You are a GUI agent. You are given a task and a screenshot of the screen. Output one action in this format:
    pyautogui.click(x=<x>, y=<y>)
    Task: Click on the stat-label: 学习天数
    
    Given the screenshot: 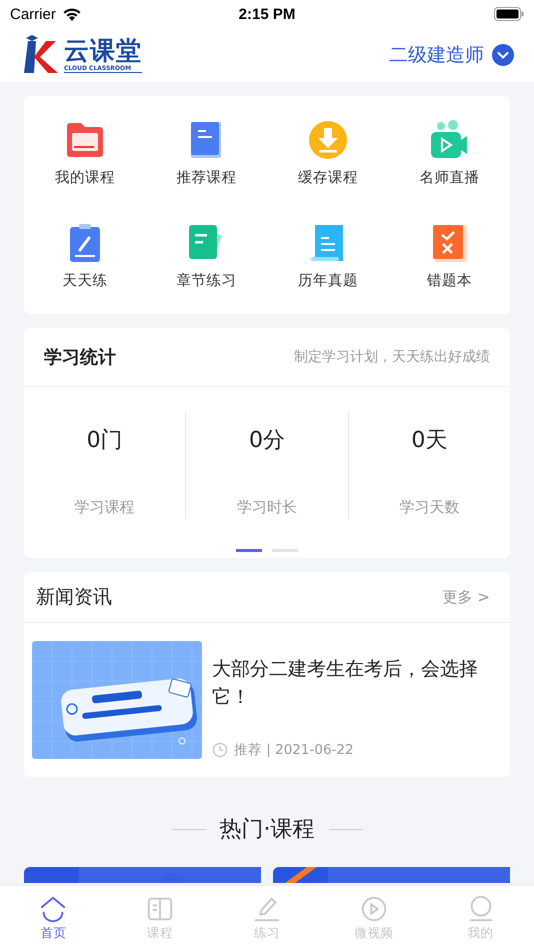 What is the action you would take?
    pyautogui.click(x=429, y=507)
    